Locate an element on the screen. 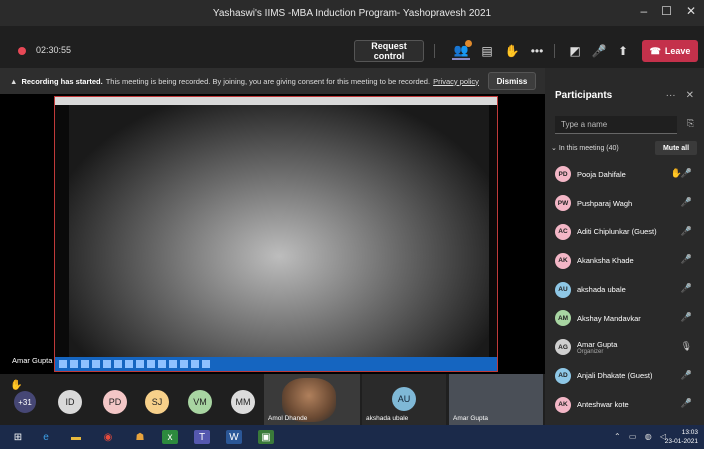 The height and width of the screenshot is (449, 704). windows-start-icon: ⊞ is located at coordinates (18, 437).